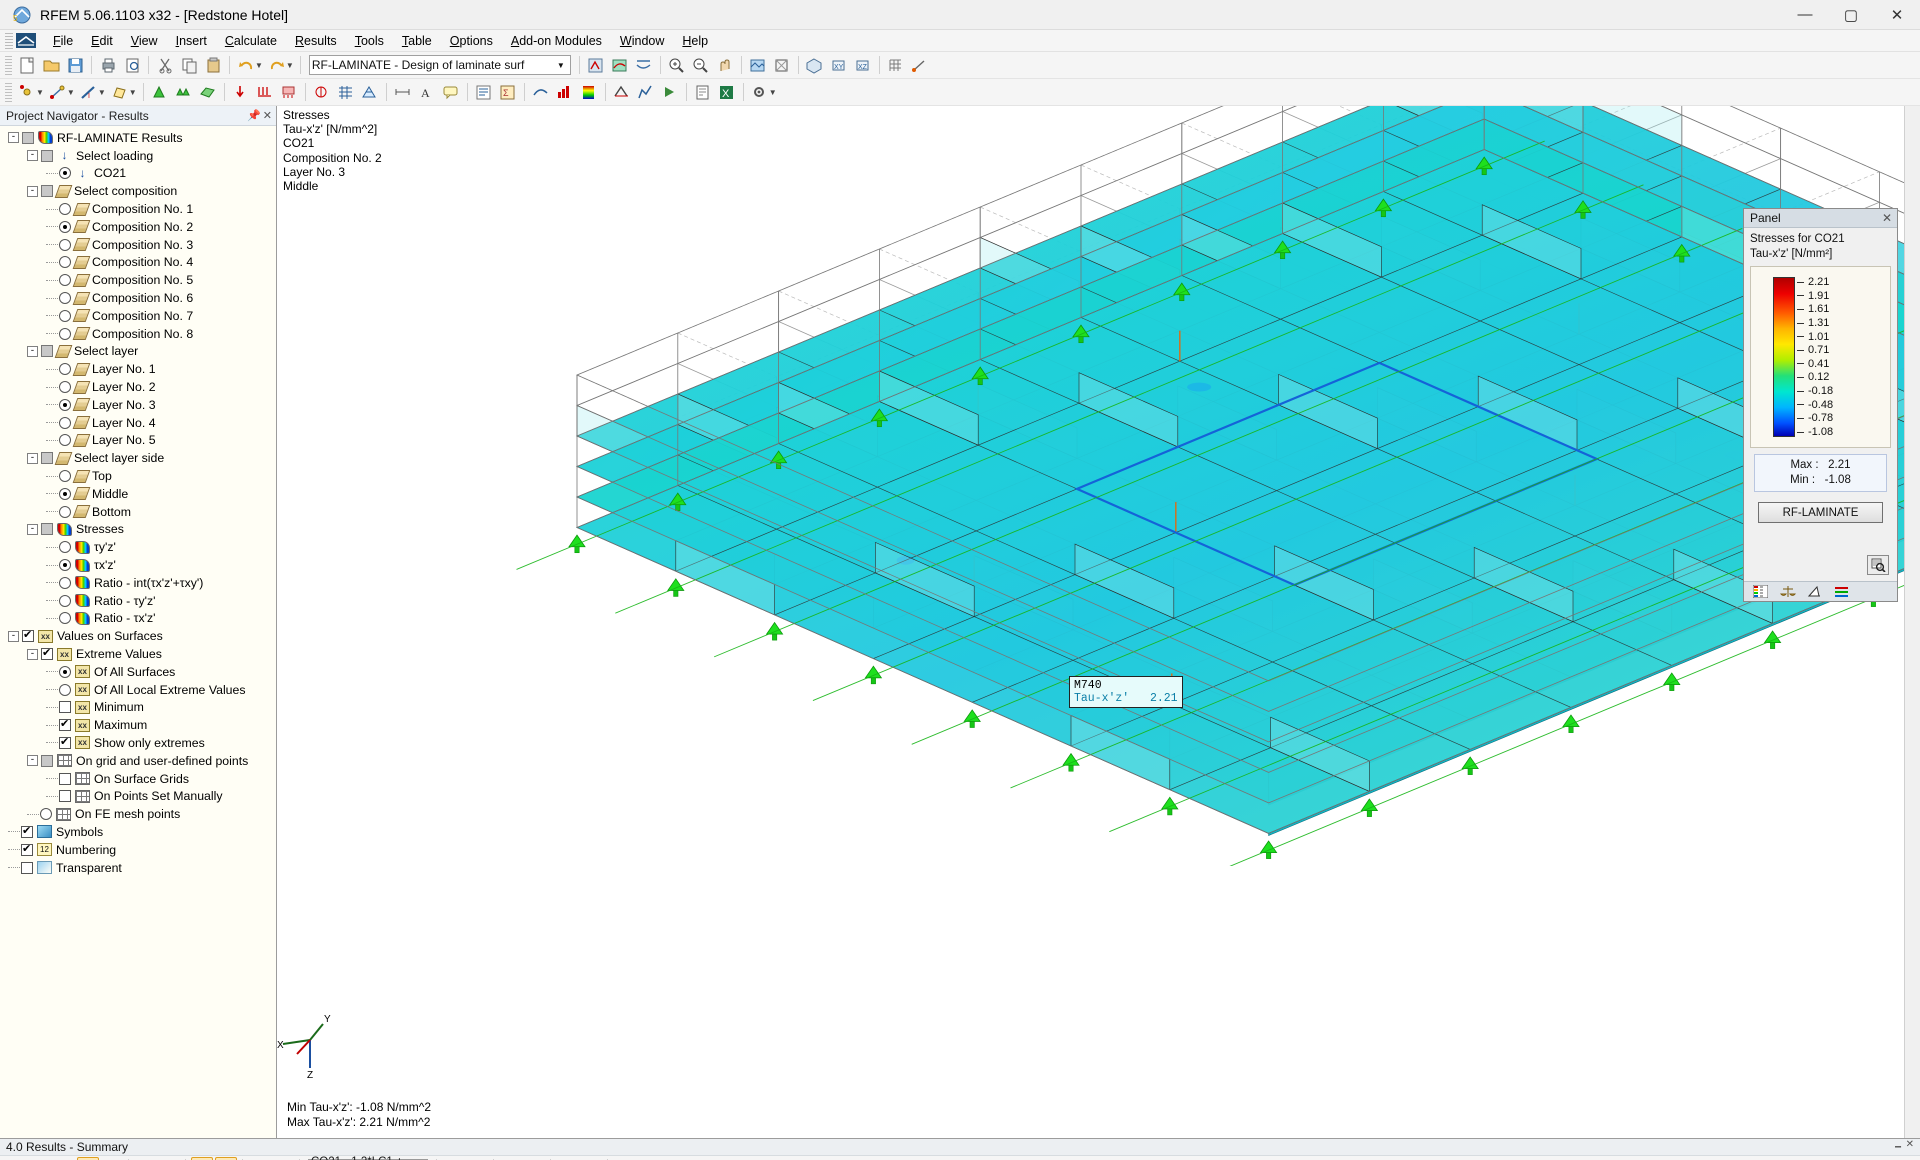 This screenshot has height=1160, width=1920. Describe the element at coordinates (815, 65) in the screenshot. I see `isometric-view-icon` at that location.